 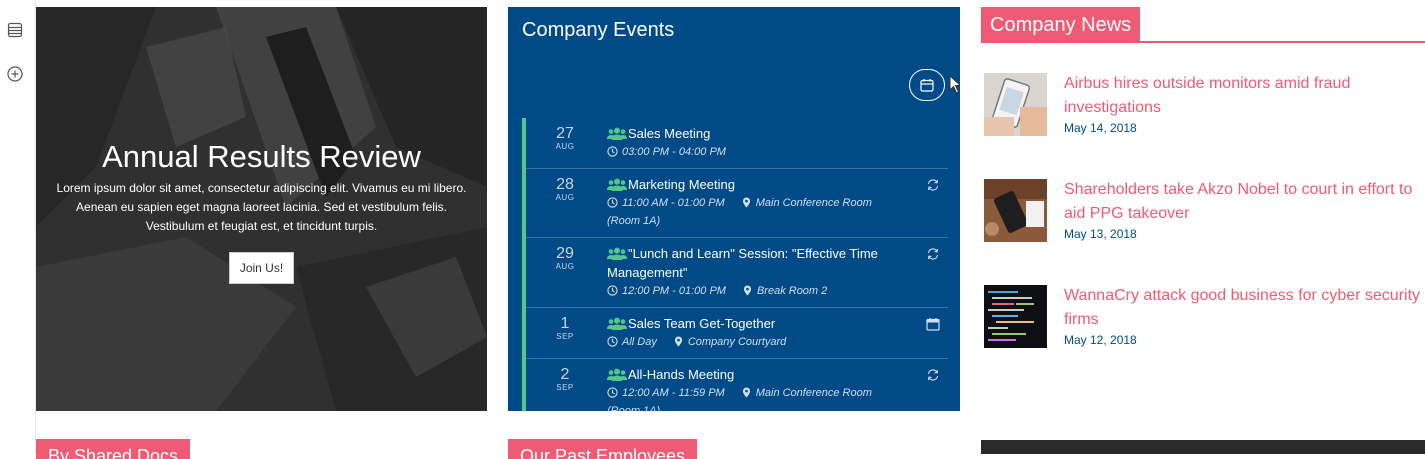 I want to click on bottom-right-image, so click(x=1203, y=447).